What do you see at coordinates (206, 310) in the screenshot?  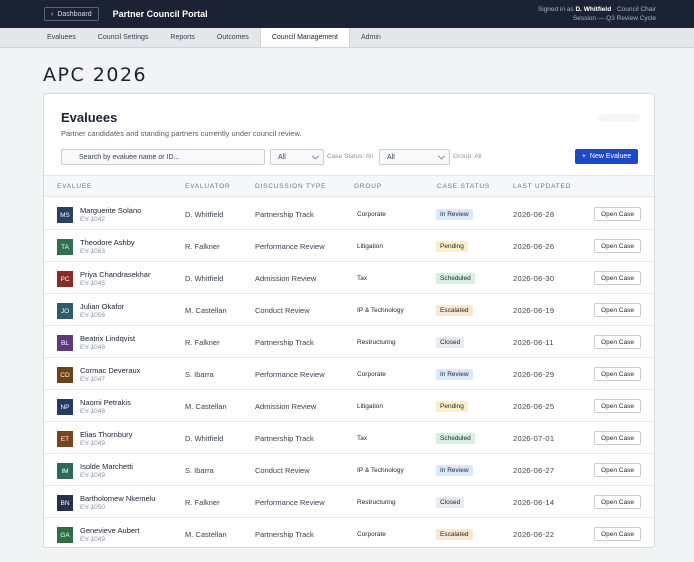 I see `evaluator: M. Castellan` at bounding box center [206, 310].